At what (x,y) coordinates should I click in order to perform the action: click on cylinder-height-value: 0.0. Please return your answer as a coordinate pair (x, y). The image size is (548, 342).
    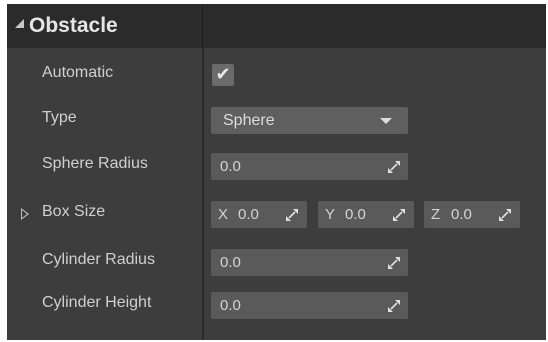
    Looking at the image, I should click on (230, 305).